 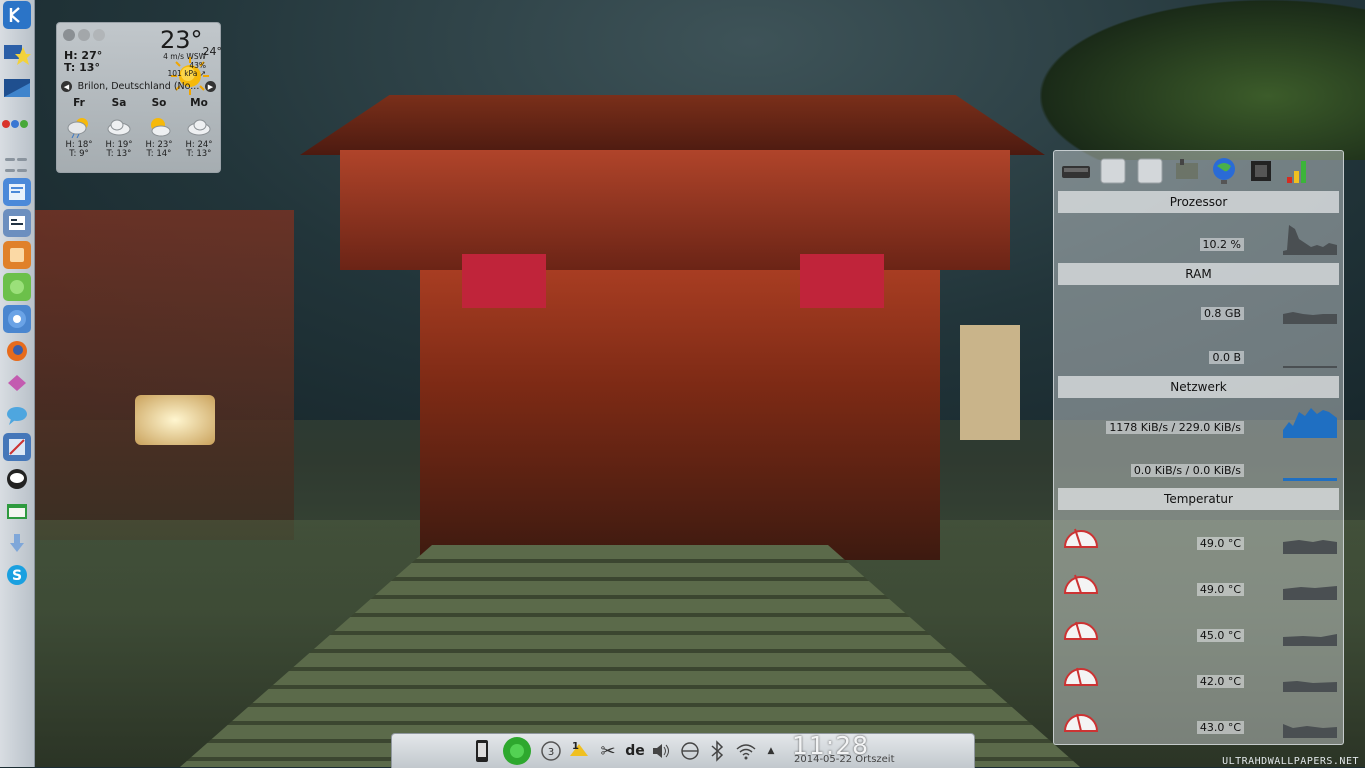 What do you see at coordinates (17, 15) in the screenshot?
I see `kde-menu-icon` at bounding box center [17, 15].